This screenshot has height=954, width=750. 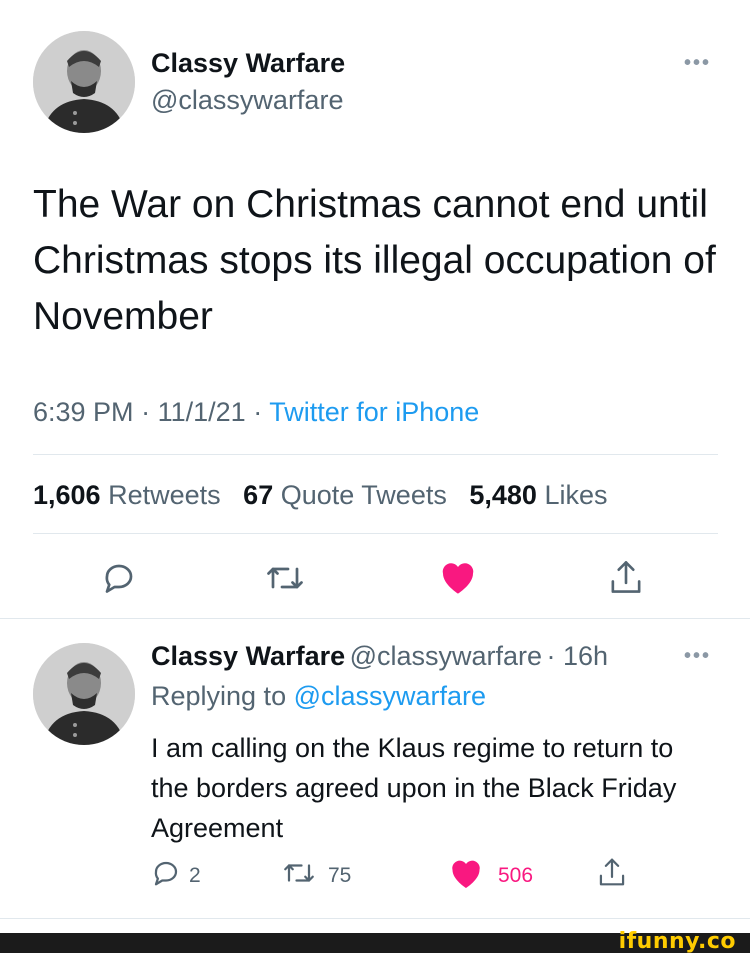 I want to click on ifunny-watermark: ifunny.co, so click(x=677, y=941).